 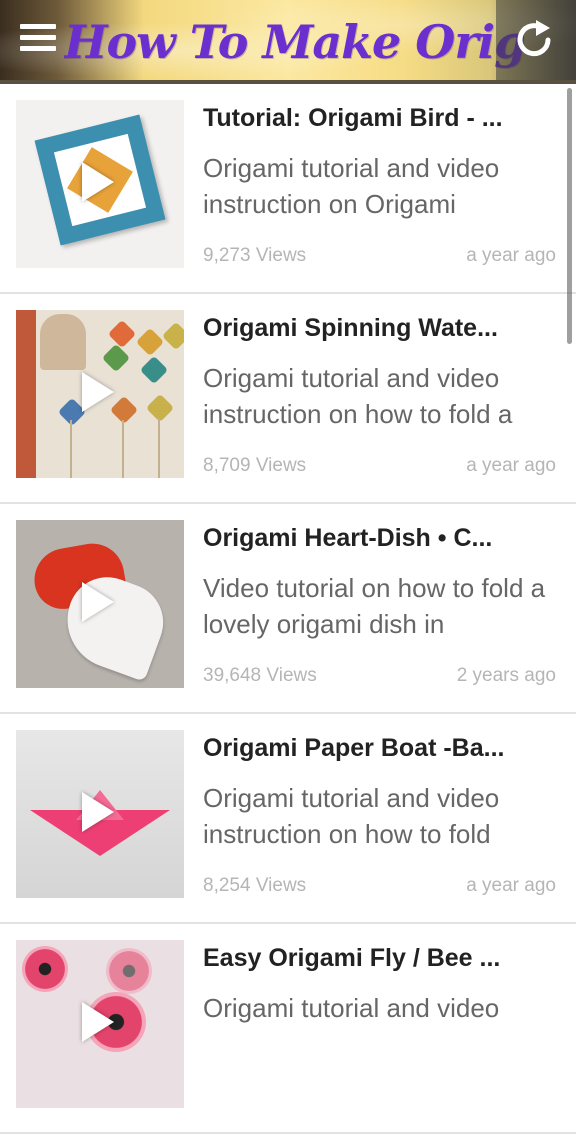 What do you see at coordinates (351, 1008) in the screenshot?
I see `video-description: Origami tutorial and video` at bounding box center [351, 1008].